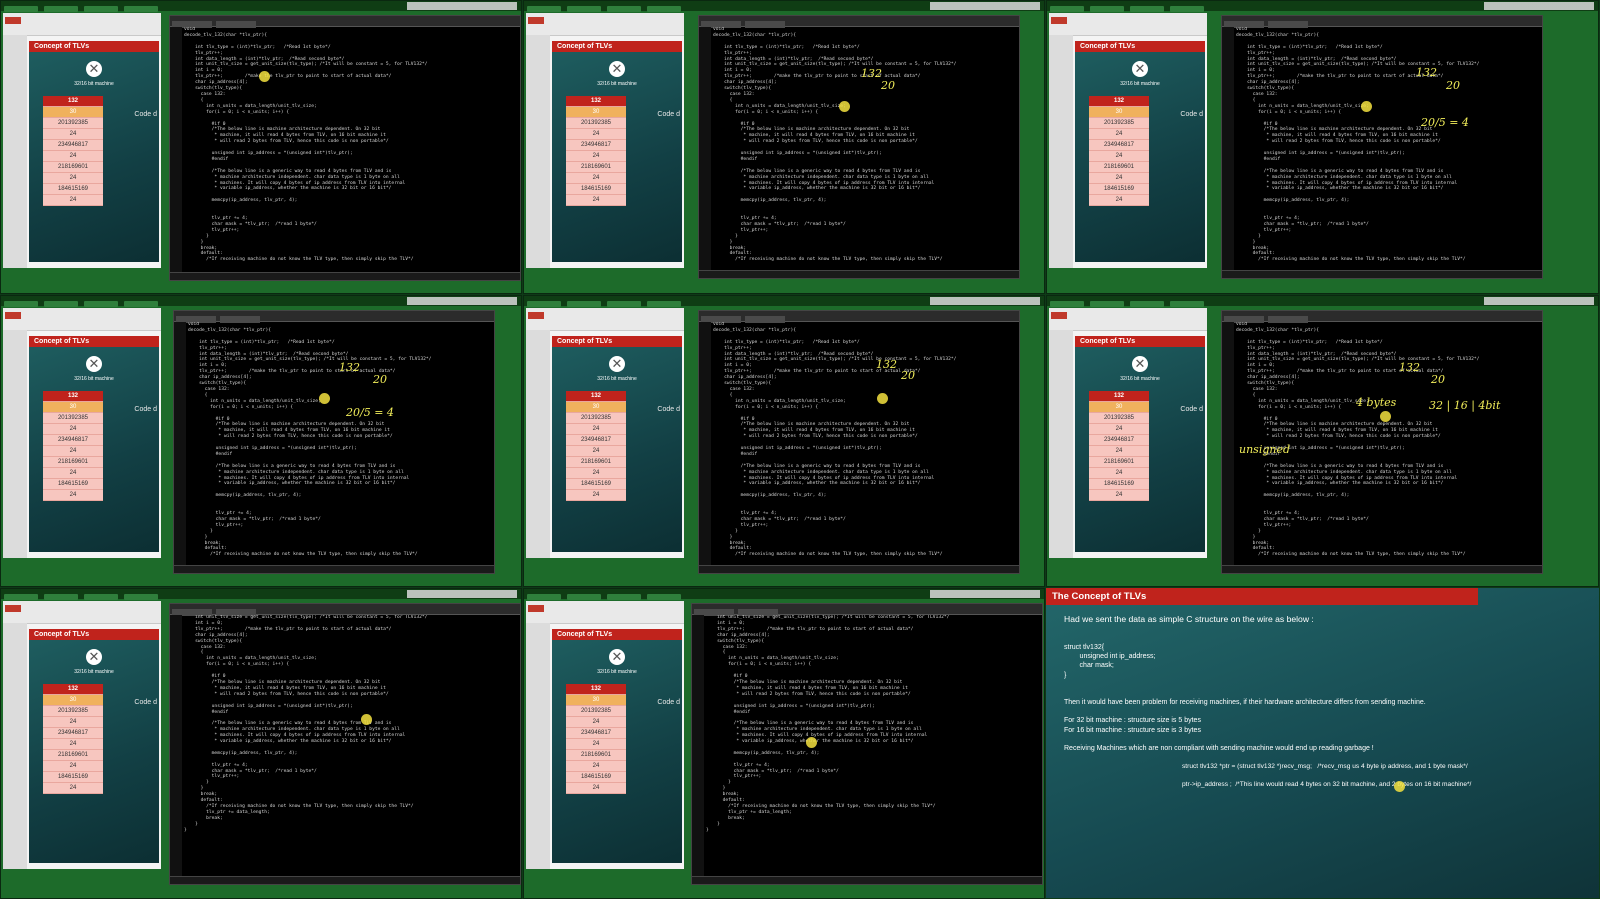  What do you see at coordinates (1119, 407) in the screenshot?
I see `byte-cell: 30` at bounding box center [1119, 407].